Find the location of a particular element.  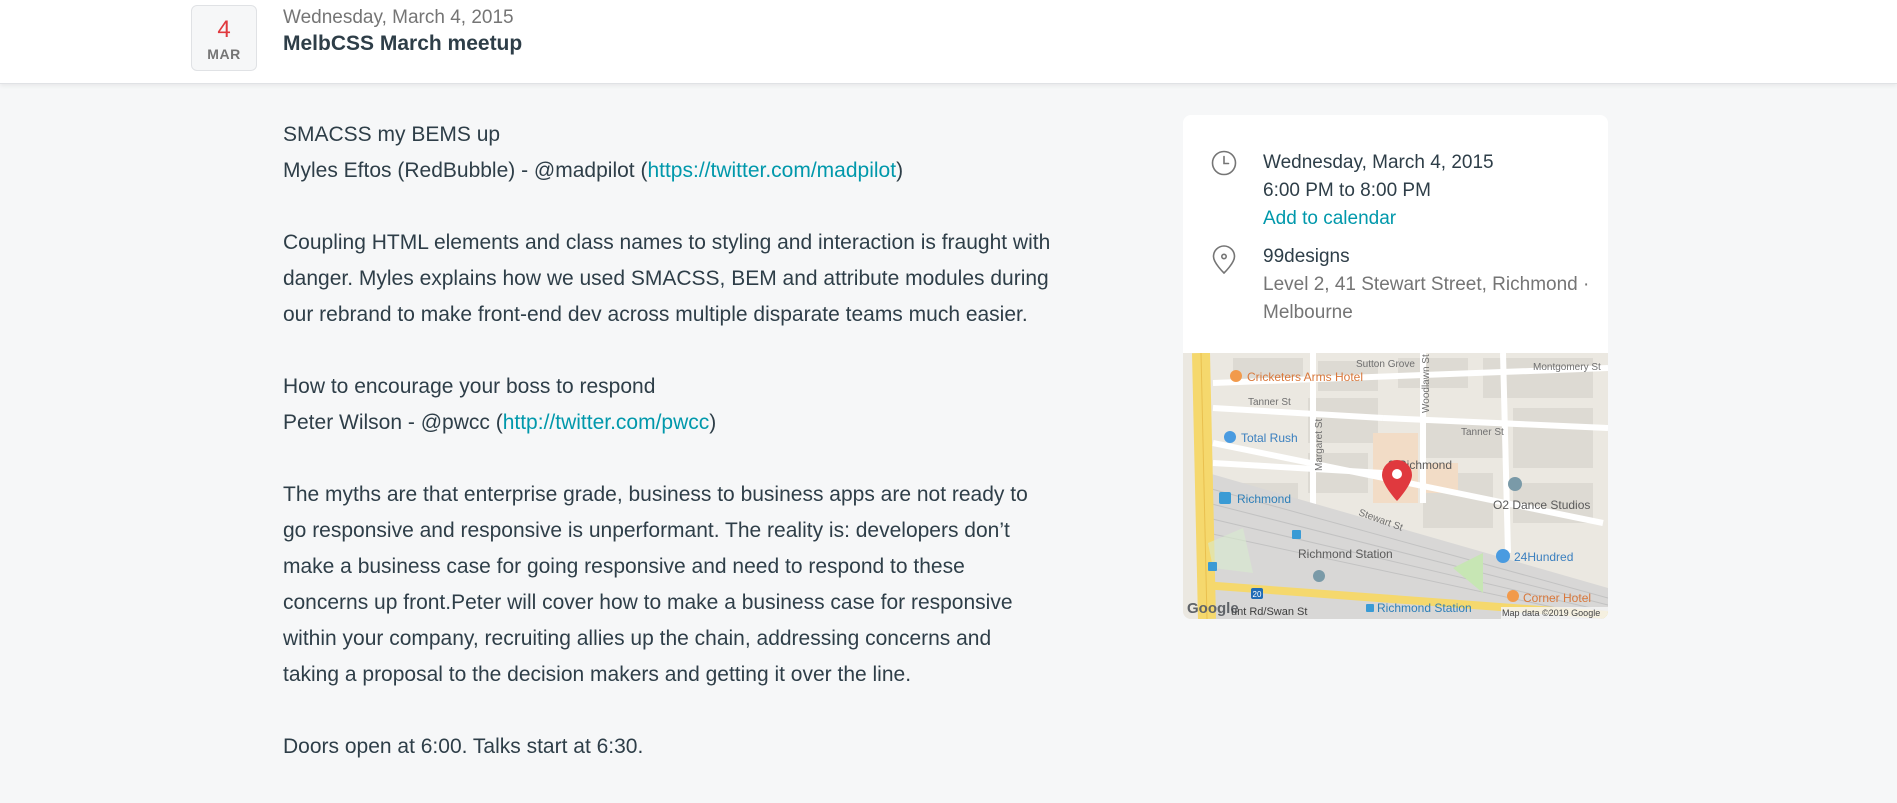

map-label-richmond-station-stop: Richmond Station is located at coordinates (1424, 608).